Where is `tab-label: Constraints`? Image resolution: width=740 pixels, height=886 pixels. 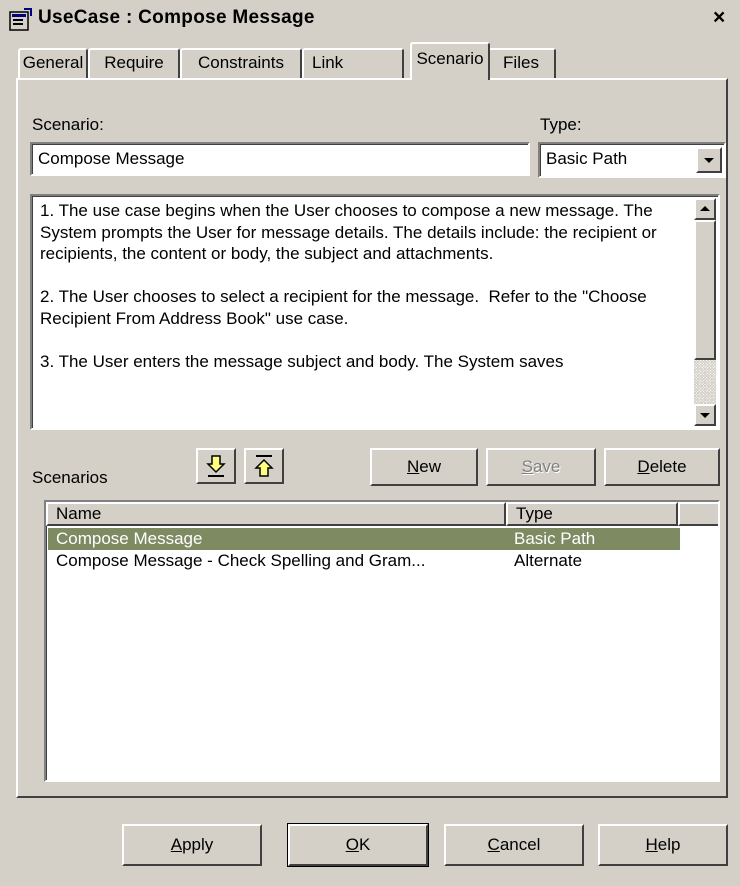
tab-label: Constraints is located at coordinates (241, 62).